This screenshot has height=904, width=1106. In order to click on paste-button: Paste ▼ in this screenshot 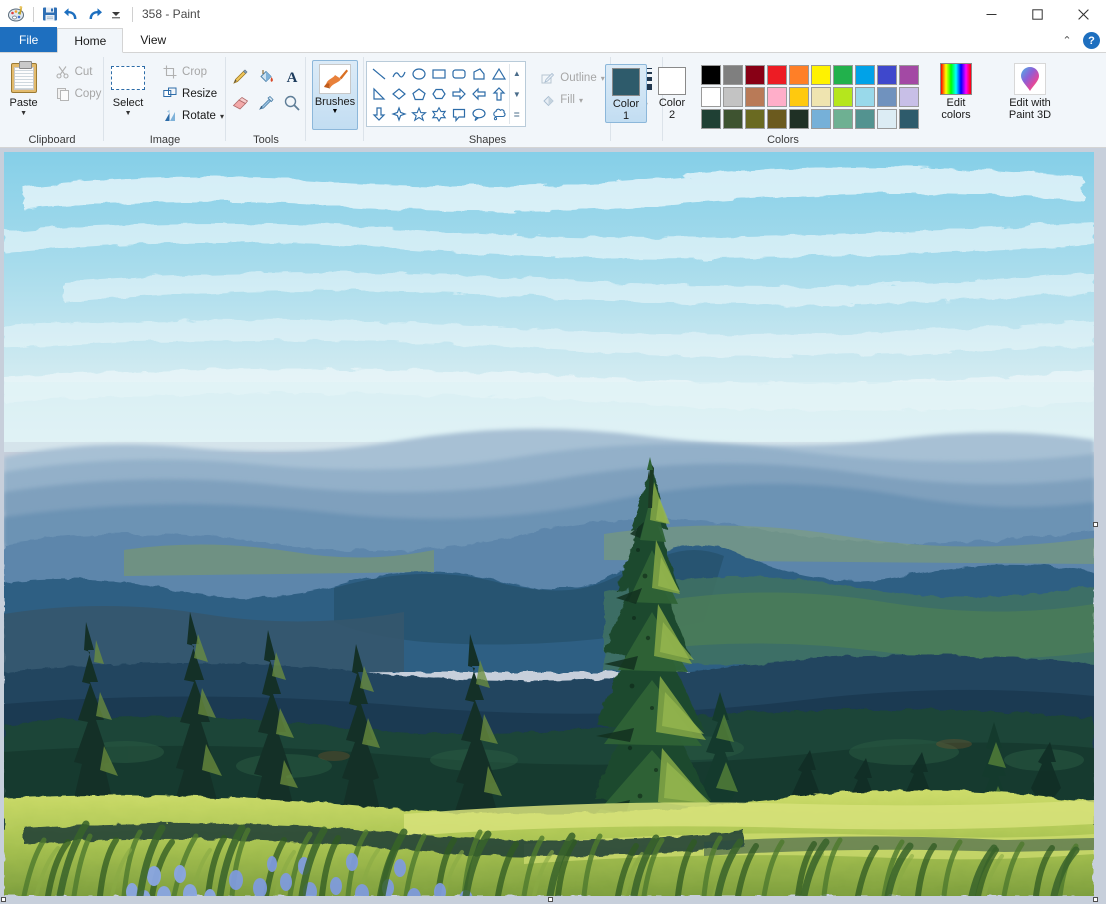, I will do `click(24, 88)`.